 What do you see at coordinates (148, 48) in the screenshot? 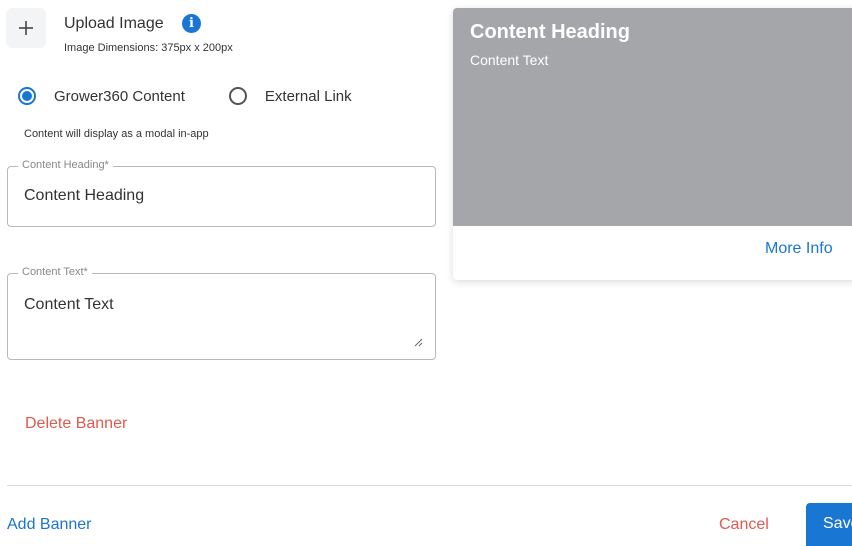
I see `image-dimensions-hint: Image Dimensions: 375px x 200px` at bounding box center [148, 48].